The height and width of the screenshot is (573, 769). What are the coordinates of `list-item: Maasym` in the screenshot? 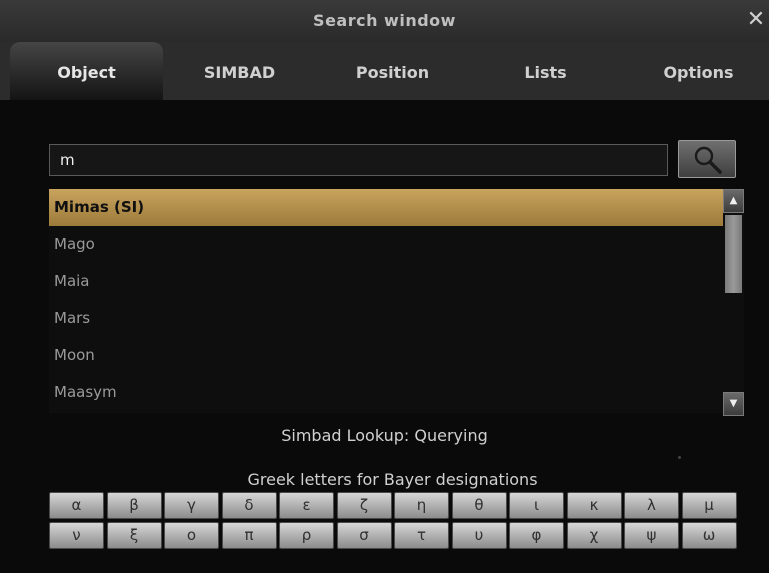 It's located at (386, 392).